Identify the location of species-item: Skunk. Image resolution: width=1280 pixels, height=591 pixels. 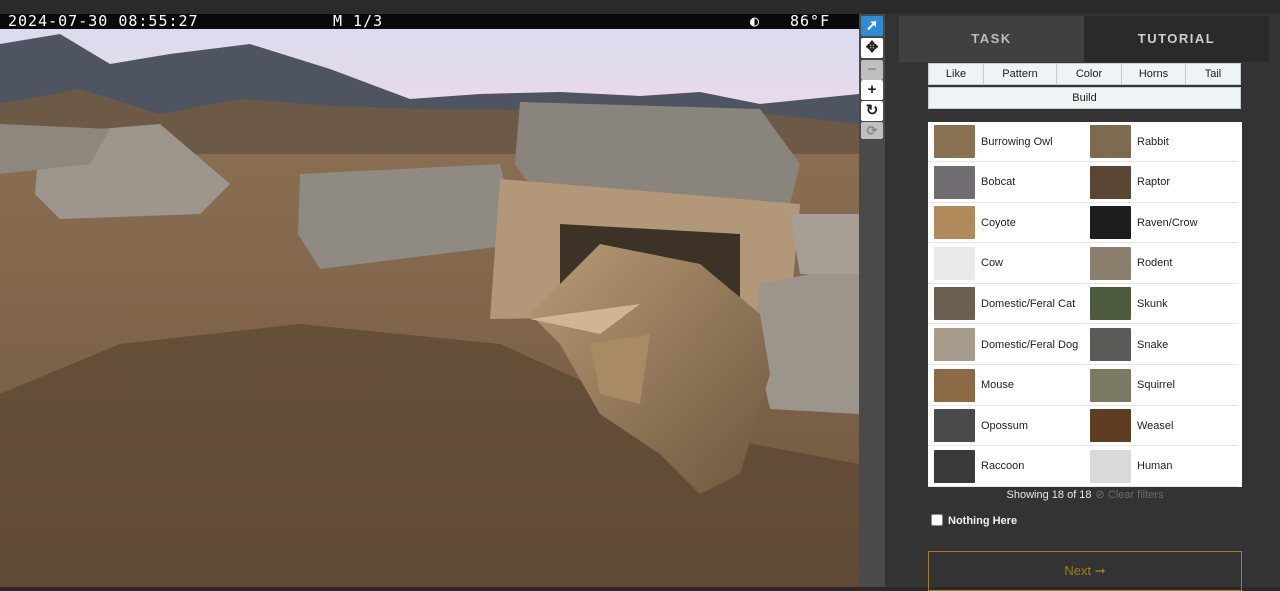
(1161, 304).